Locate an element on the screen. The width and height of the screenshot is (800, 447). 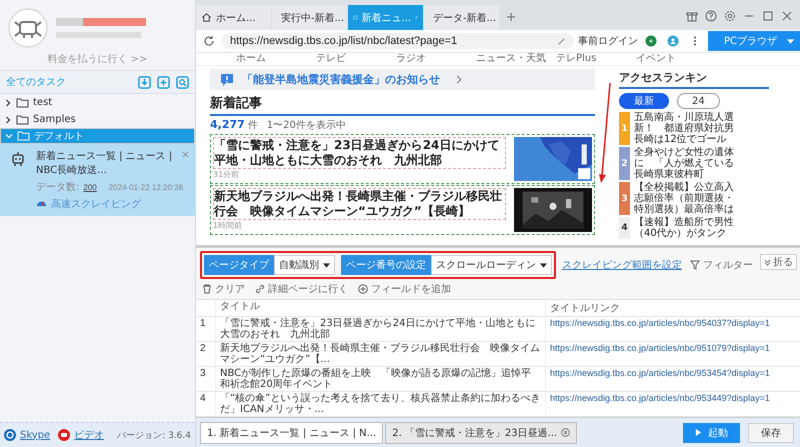
filter-icon is located at coordinates (695, 265).